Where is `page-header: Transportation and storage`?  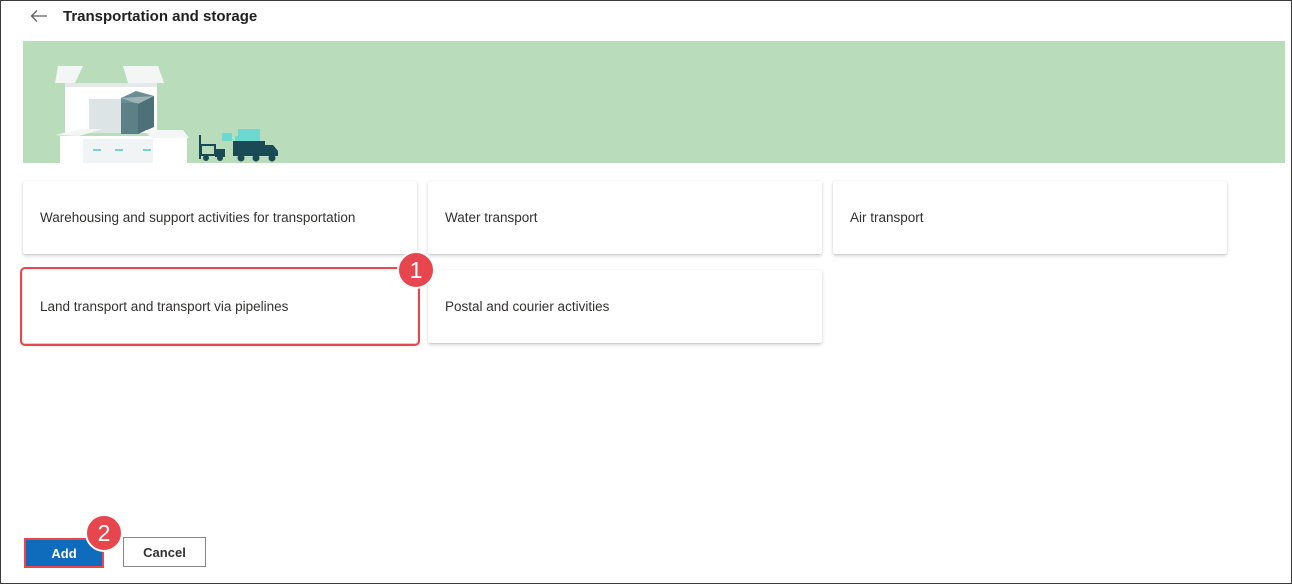 page-header: Transportation and storage is located at coordinates (142, 16).